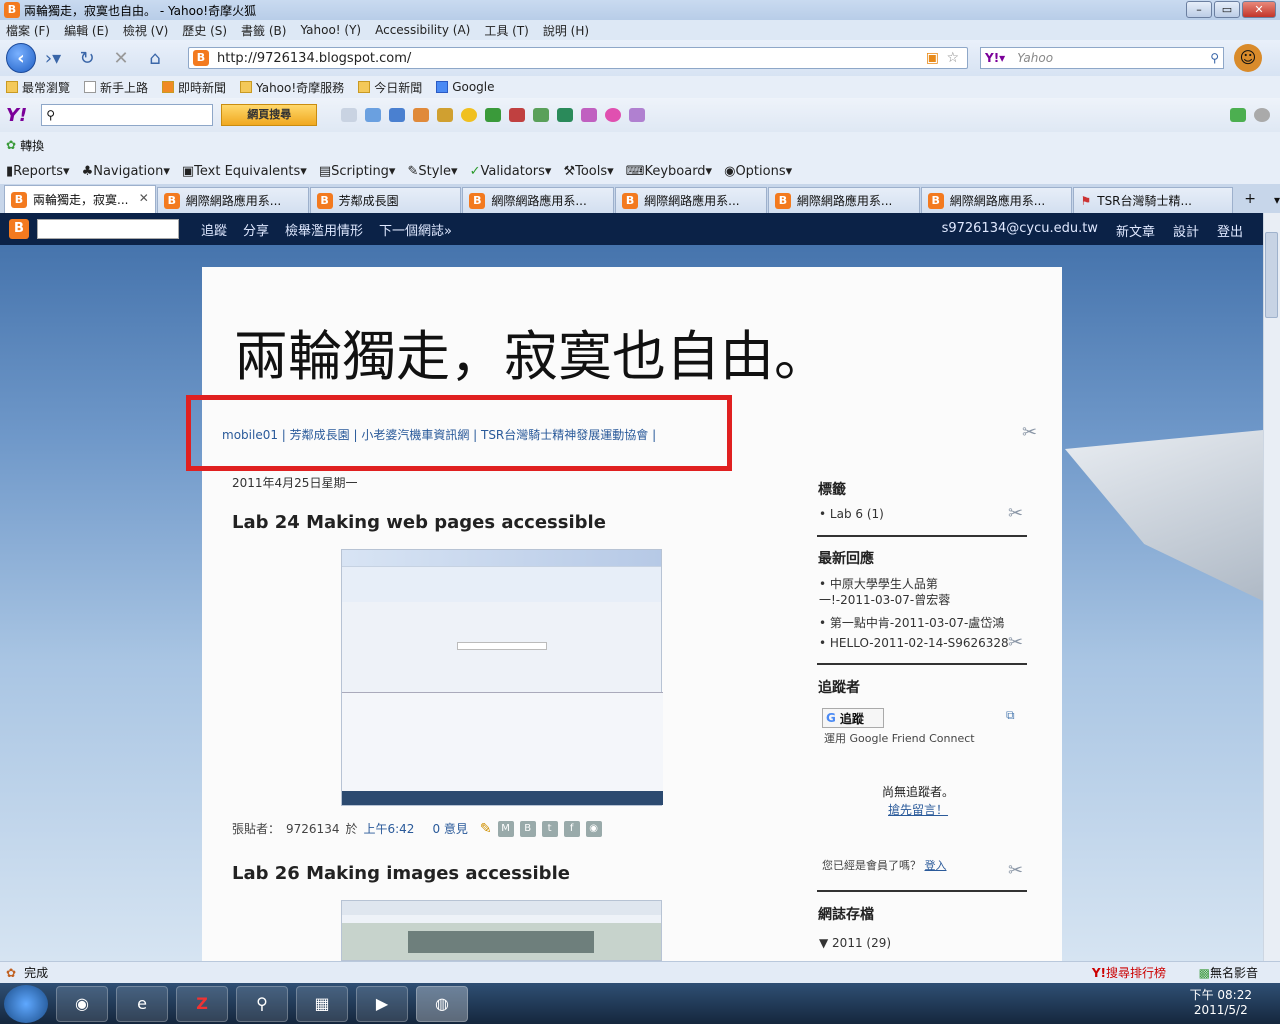  Describe the element at coordinates (566, 30) in the screenshot. I see `menu-help: 說明 (H)` at that location.